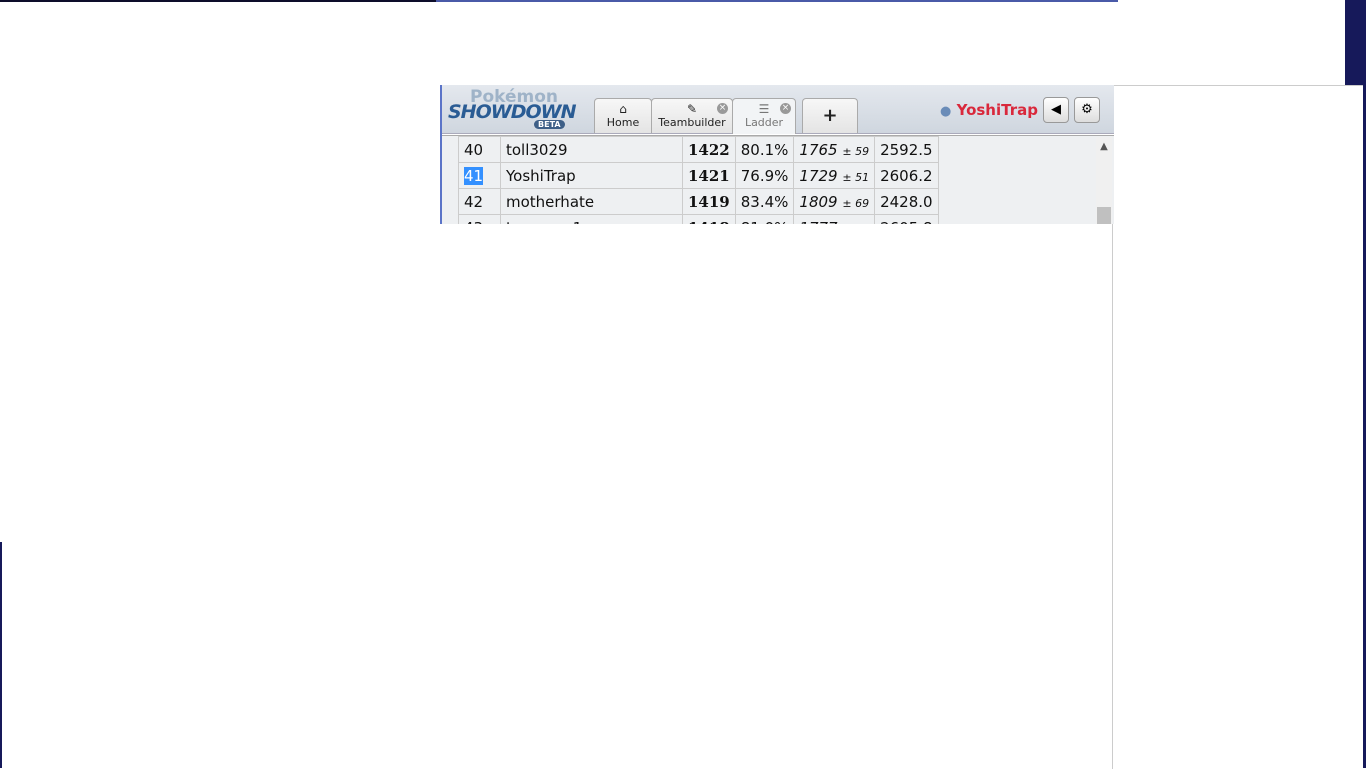 This screenshot has width=1366, height=769. I want to click on glicko-value: 1809, so click(818, 201).